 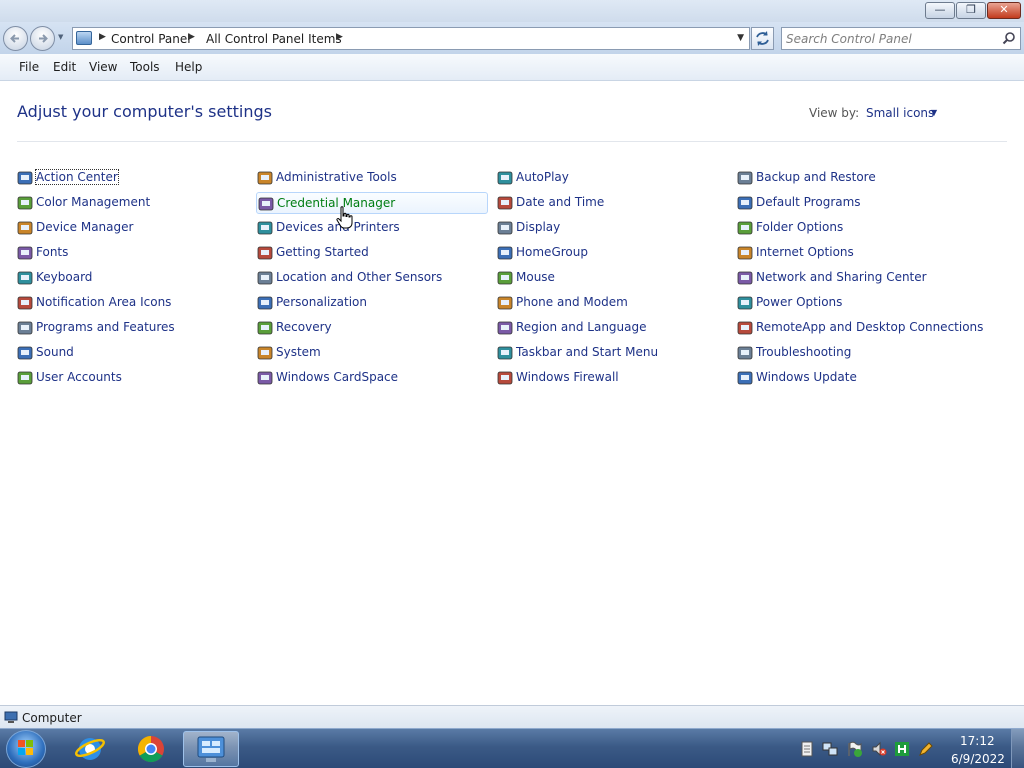 What do you see at coordinates (372, 378) in the screenshot?
I see `cp-item-windows-cardspace: Windows CardSpace` at bounding box center [372, 378].